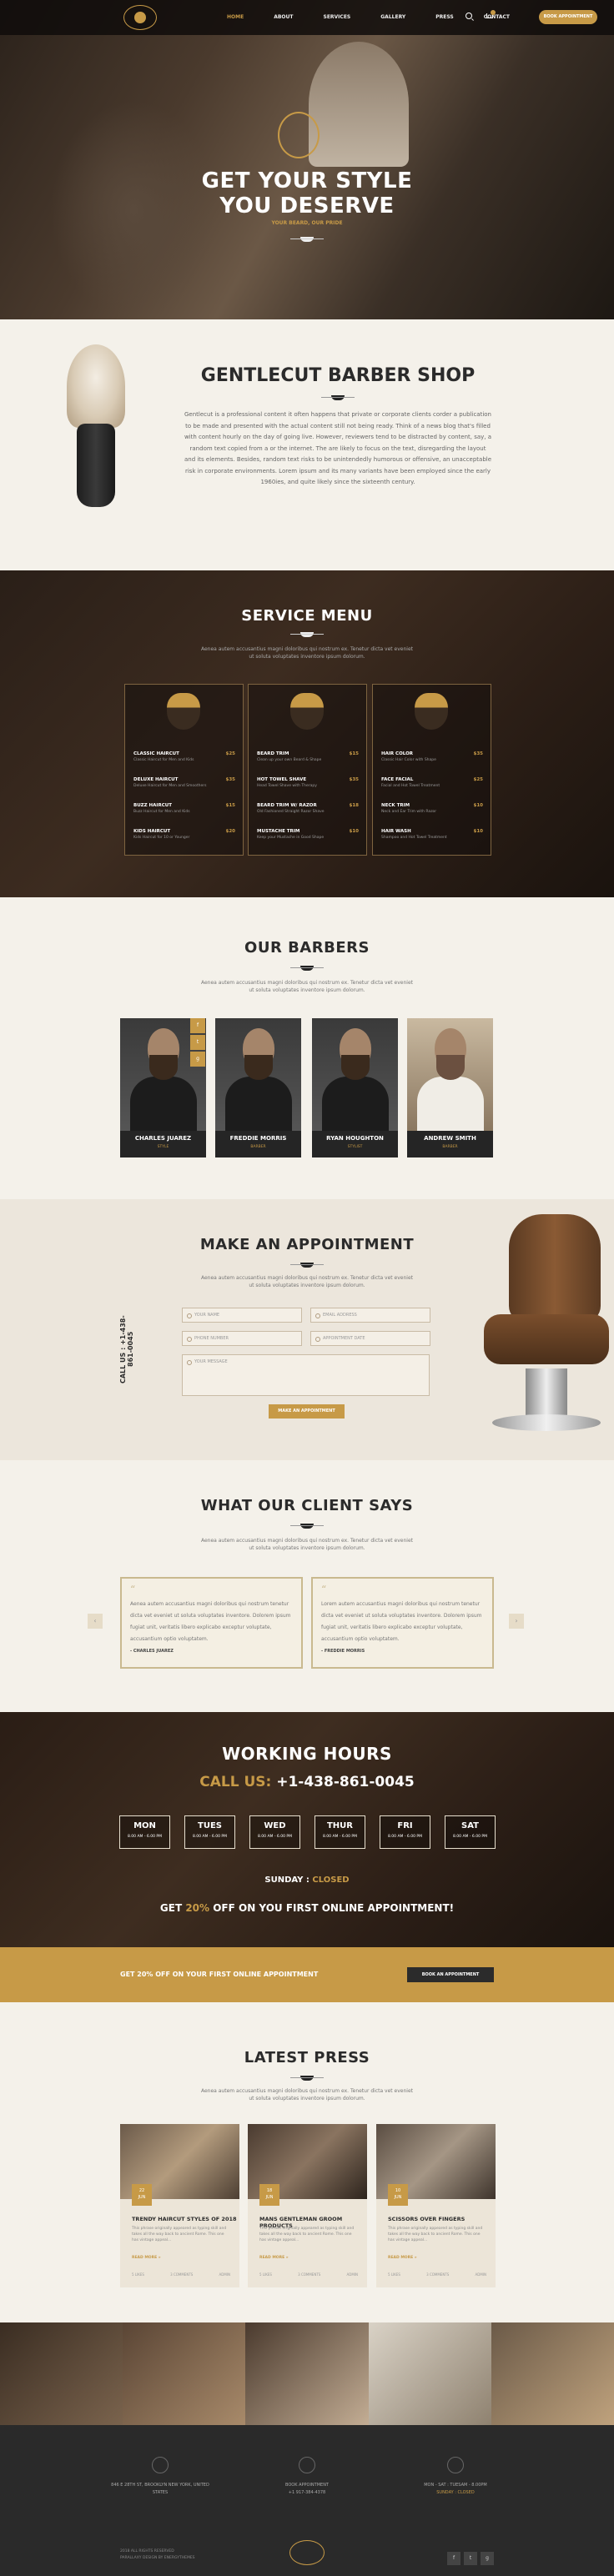 This screenshot has height=2576, width=614. Describe the element at coordinates (568, 17) in the screenshot. I see `book-appointment-button: BOOK APPOINTMENT` at that location.